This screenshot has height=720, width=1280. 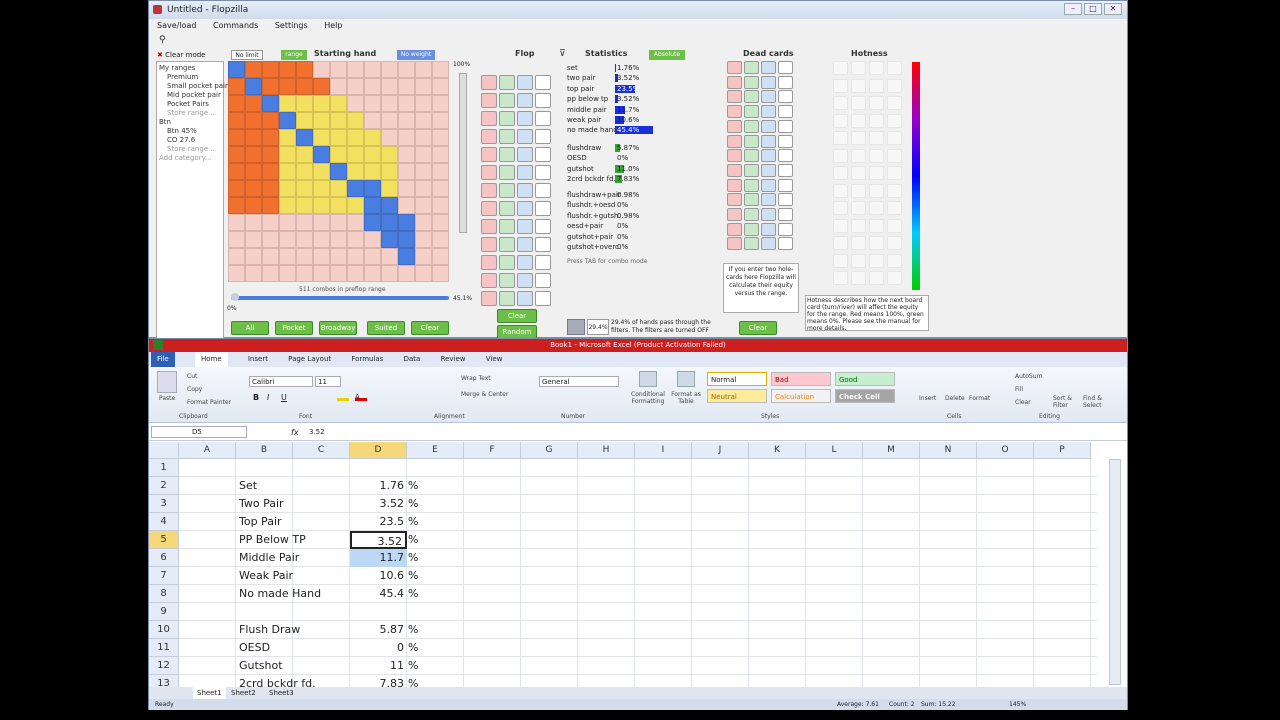 What do you see at coordinates (294, 486) in the screenshot?
I see `cell-label: Set` at bounding box center [294, 486].